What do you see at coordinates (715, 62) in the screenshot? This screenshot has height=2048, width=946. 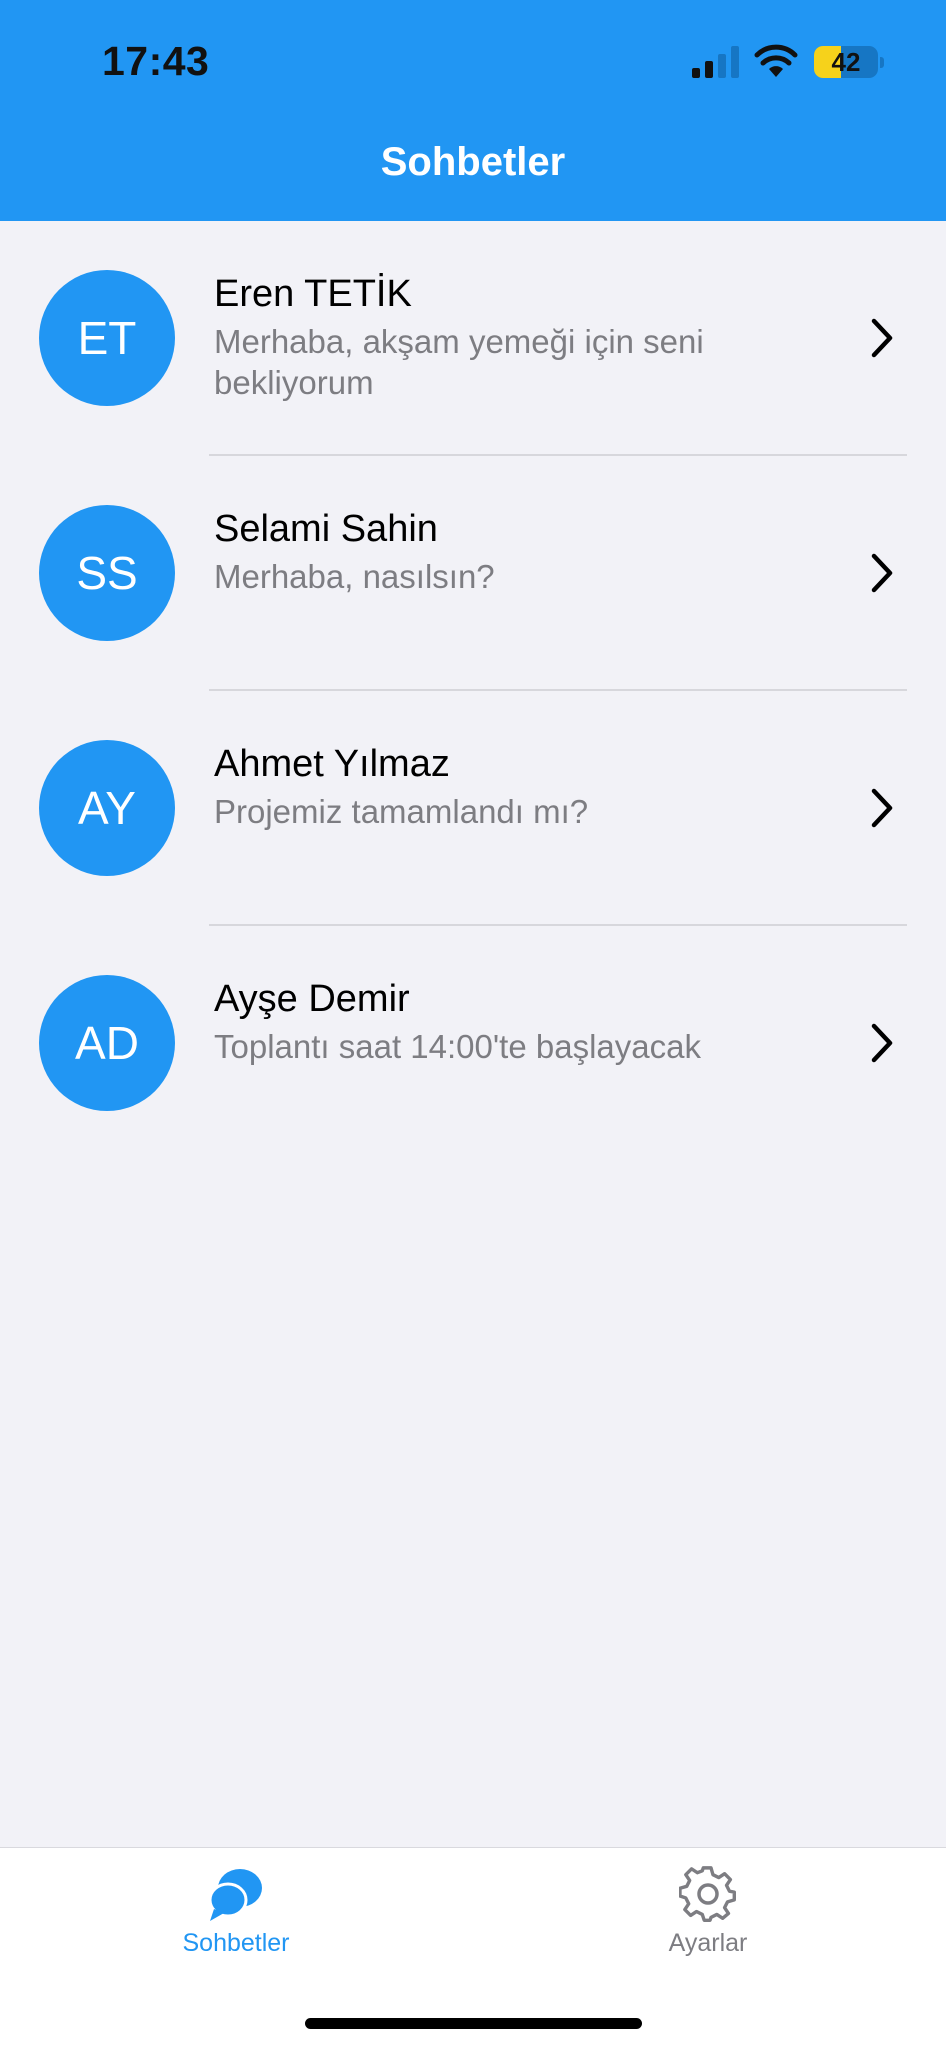 I see `cellular-signal-icon` at bounding box center [715, 62].